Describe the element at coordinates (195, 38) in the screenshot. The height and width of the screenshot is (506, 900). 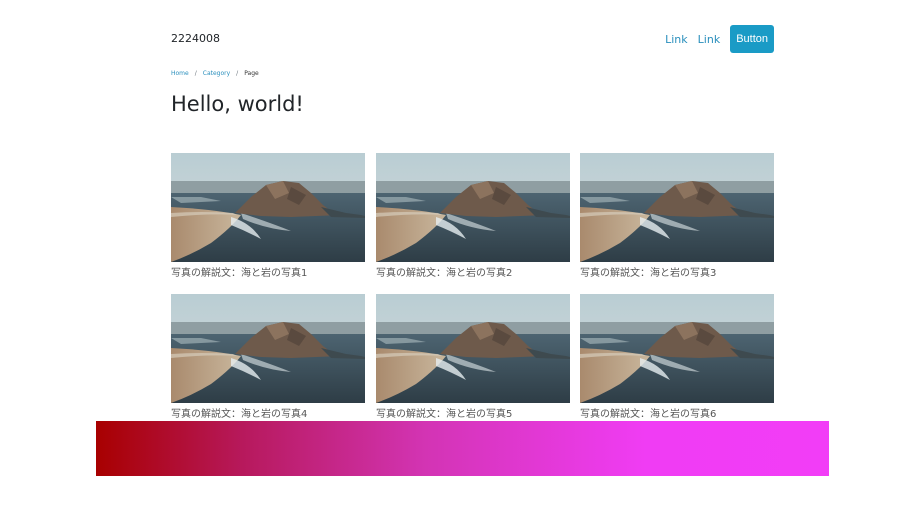
I see `brand-name: 2224008` at that location.